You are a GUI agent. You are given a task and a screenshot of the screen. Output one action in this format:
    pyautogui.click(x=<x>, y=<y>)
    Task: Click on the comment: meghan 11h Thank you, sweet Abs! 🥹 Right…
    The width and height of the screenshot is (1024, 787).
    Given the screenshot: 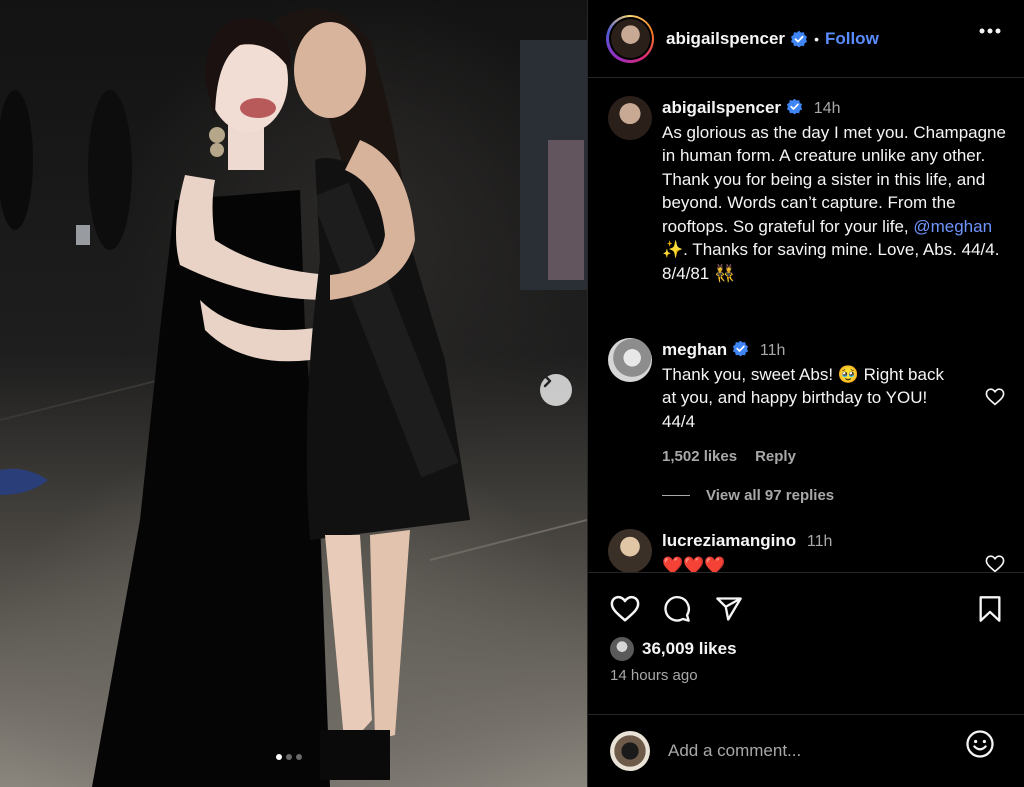 What is the action you would take?
    pyautogui.click(x=808, y=403)
    